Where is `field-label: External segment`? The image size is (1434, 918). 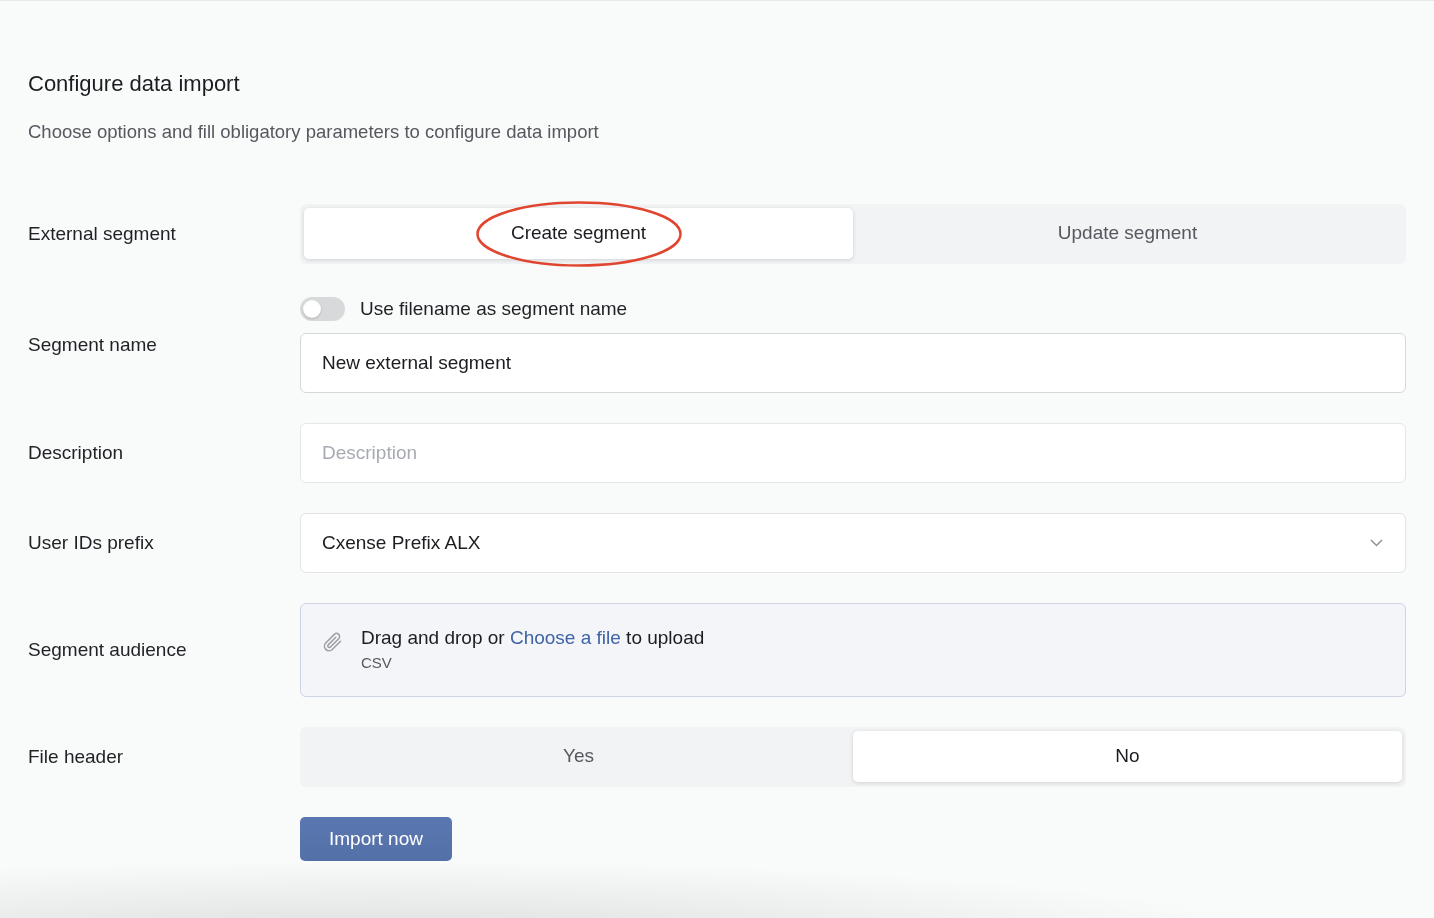 field-label: External segment is located at coordinates (102, 234).